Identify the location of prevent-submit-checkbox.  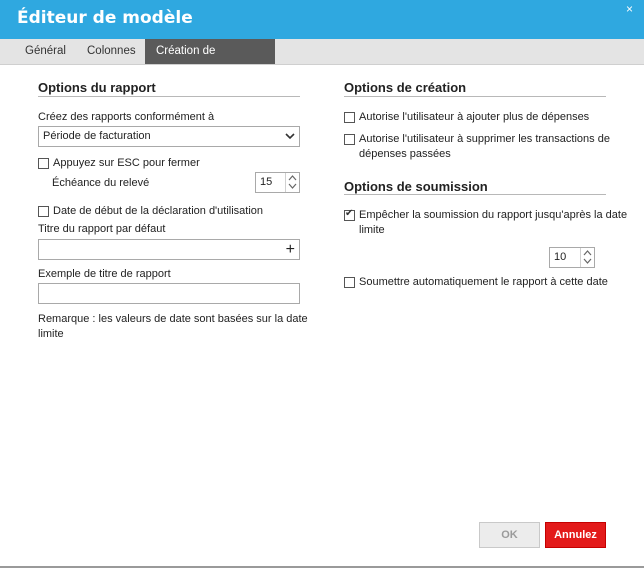
(349, 214).